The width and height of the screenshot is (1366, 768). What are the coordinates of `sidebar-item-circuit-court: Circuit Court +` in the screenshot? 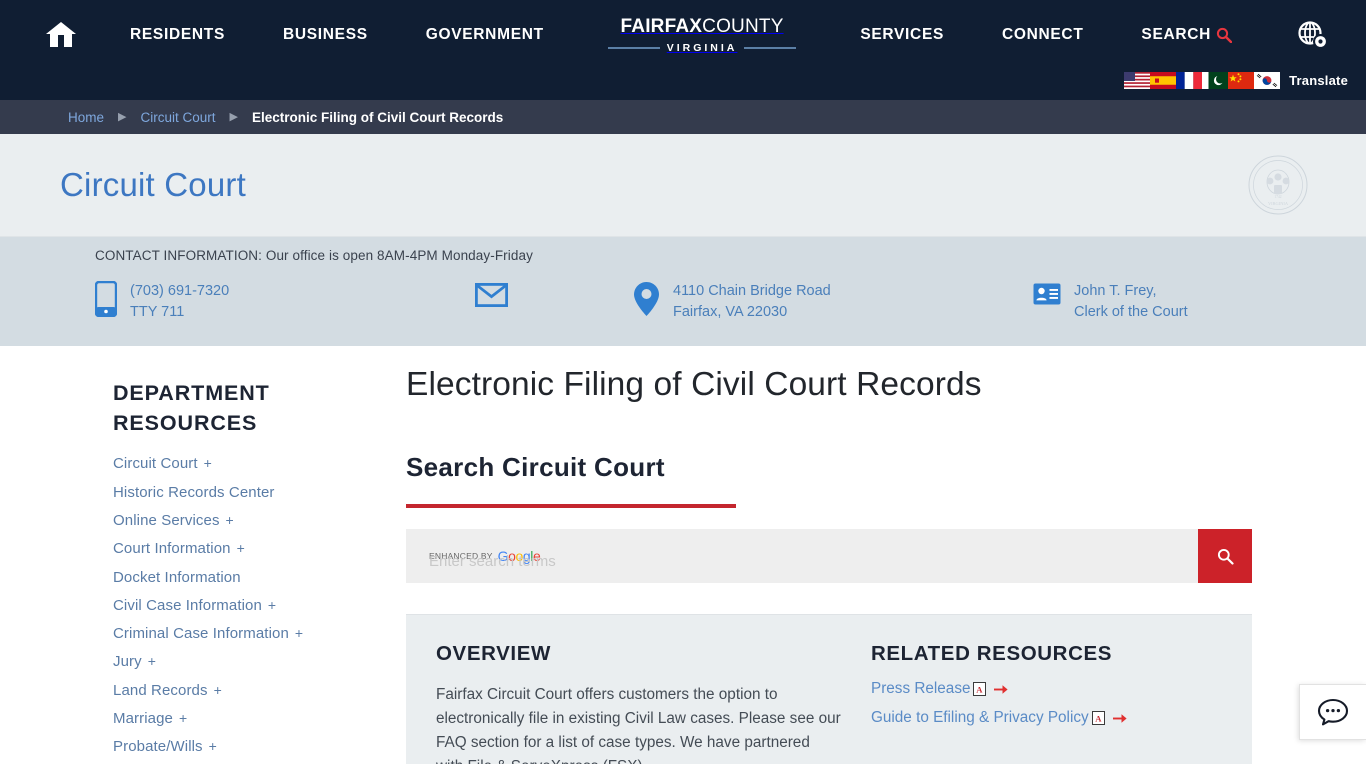 It's located at (226, 464).